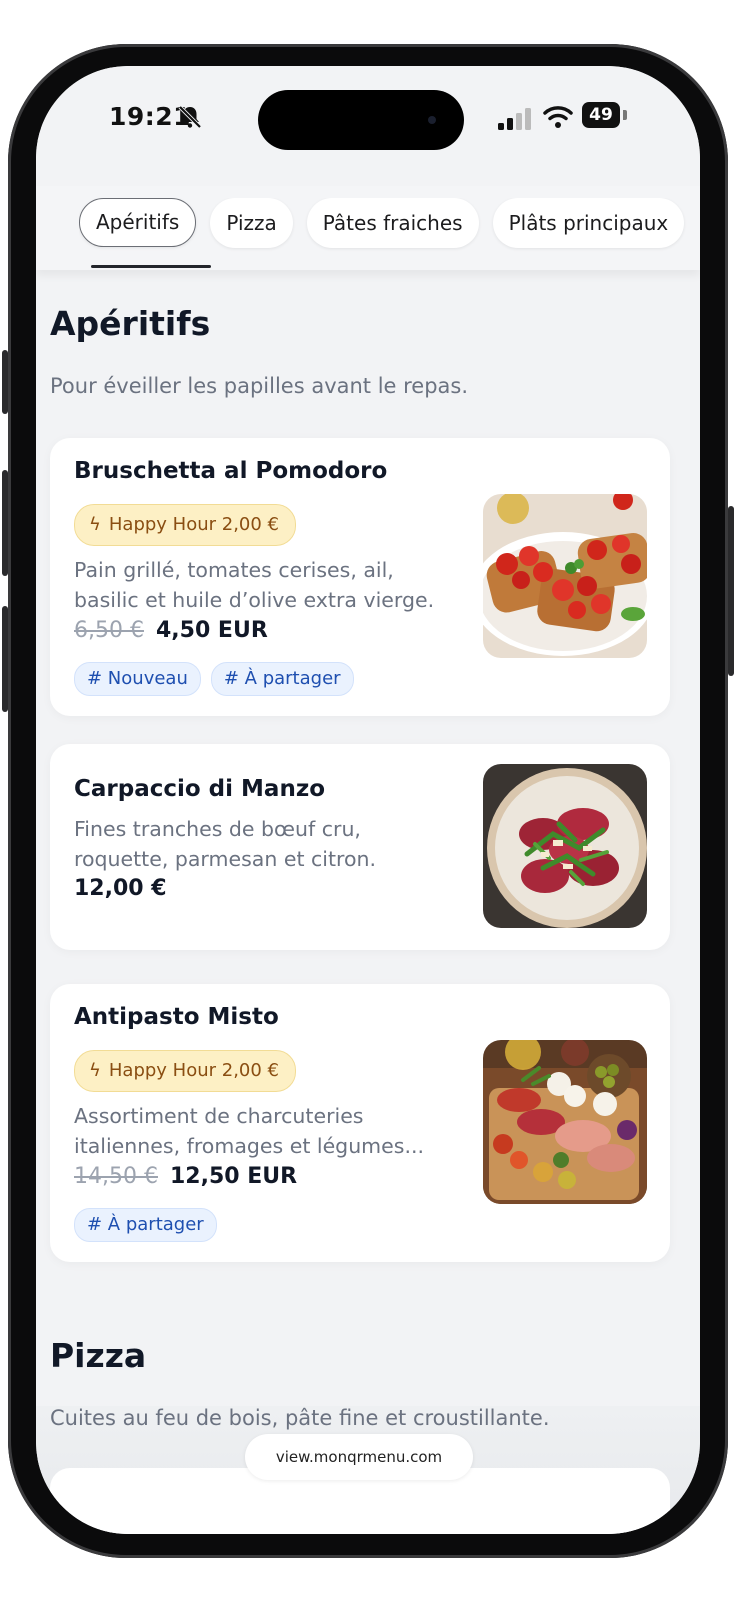 The width and height of the screenshot is (736, 1600). I want to click on item-name: Antipasto Misto, so click(176, 1017).